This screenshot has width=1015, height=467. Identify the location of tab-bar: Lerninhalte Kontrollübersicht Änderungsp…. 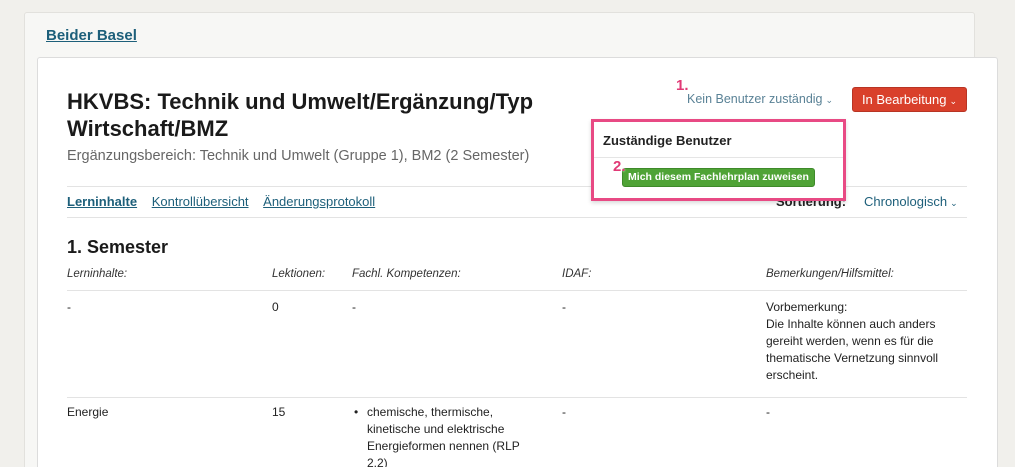
(226, 201).